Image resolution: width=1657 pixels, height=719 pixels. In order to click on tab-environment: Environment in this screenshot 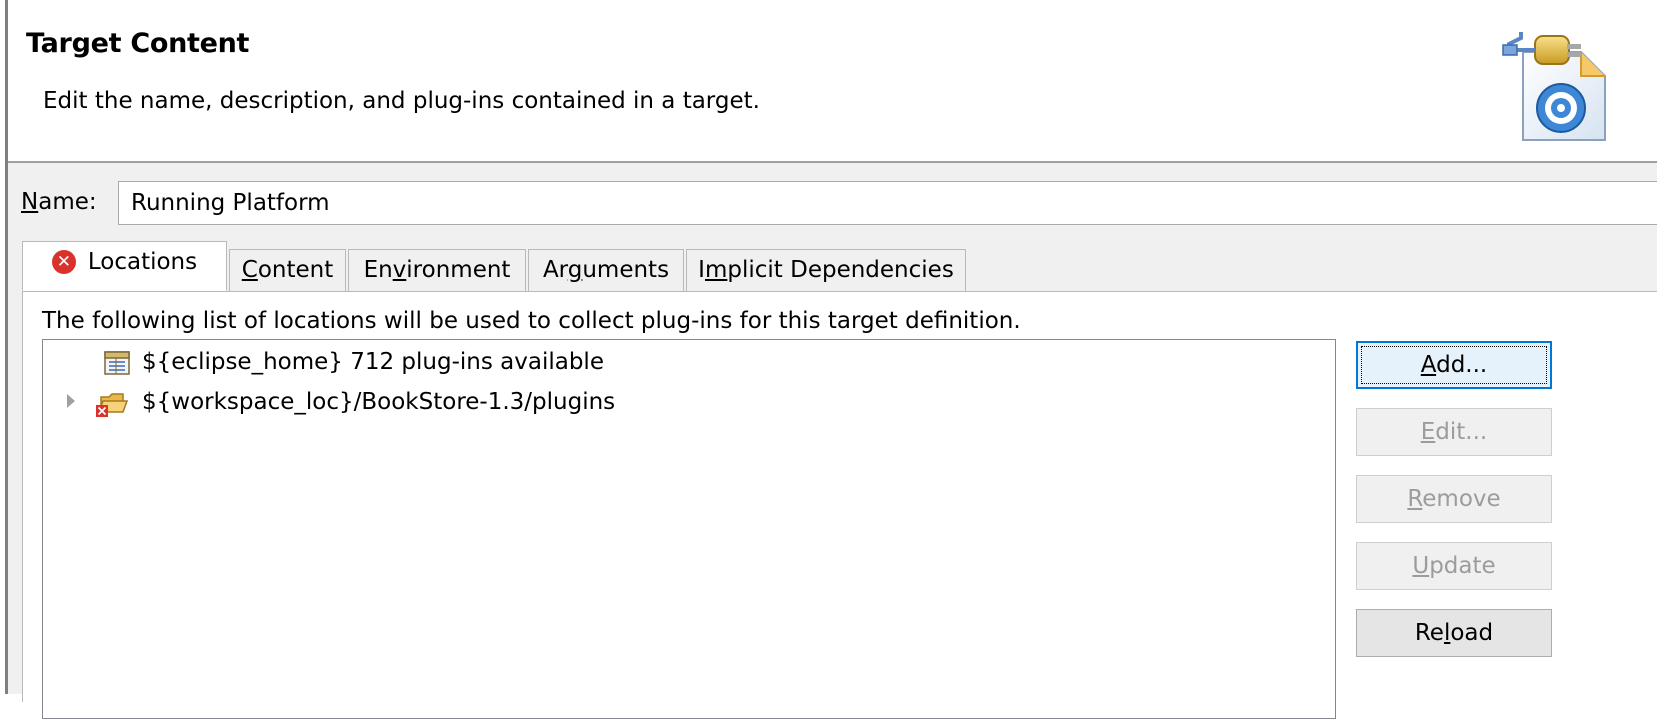, I will do `click(437, 270)`.